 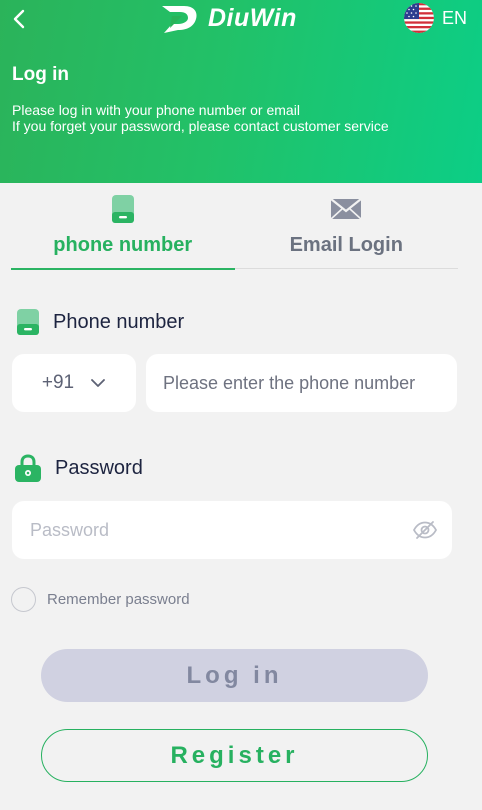 I want to click on phone-number-input: Please enter the phone number, so click(x=301, y=383).